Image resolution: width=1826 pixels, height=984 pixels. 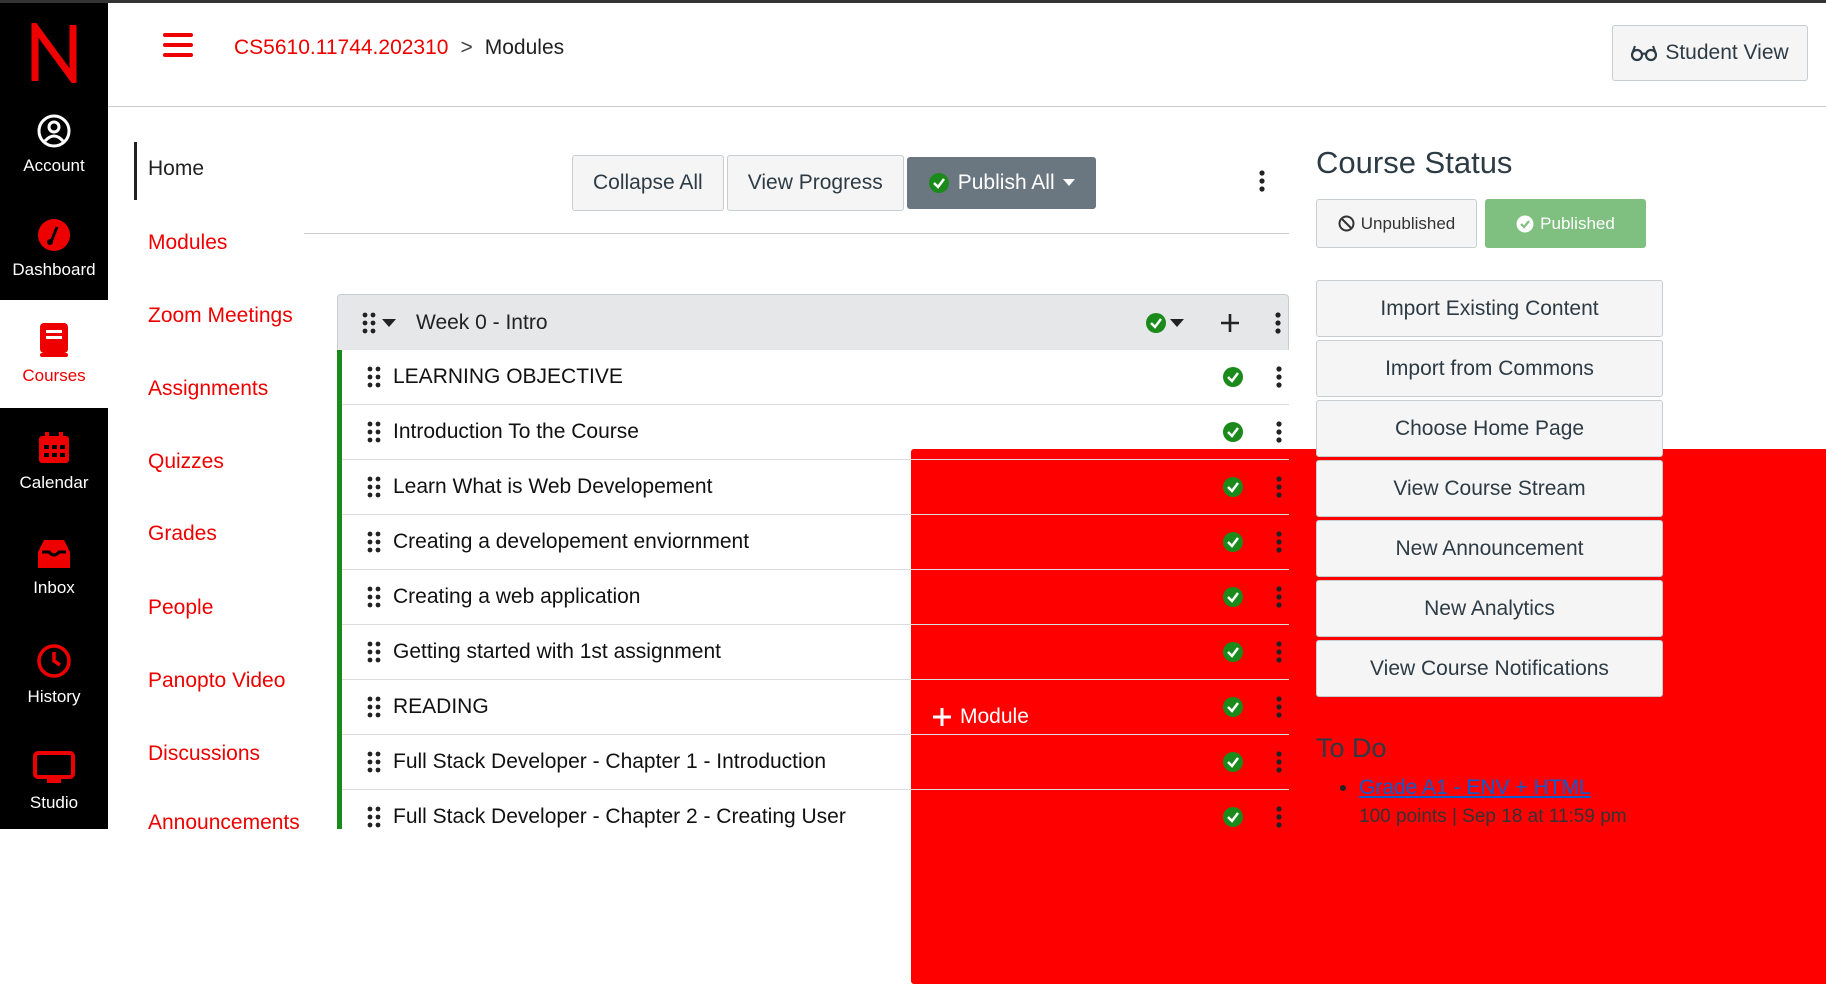 What do you see at coordinates (54, 482) in the screenshot?
I see `global-nav-label: Calendar` at bounding box center [54, 482].